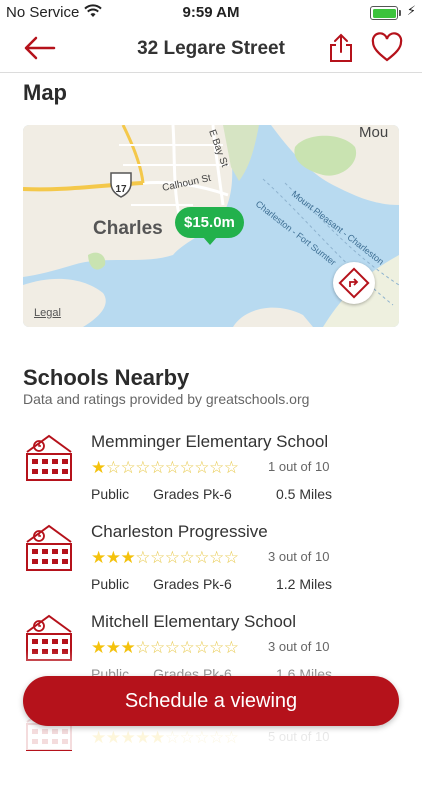 Image resolution: width=422 pixels, height=792 pixels. I want to click on school-rating-stars: ★★★☆☆☆☆☆☆☆, so click(165, 558).